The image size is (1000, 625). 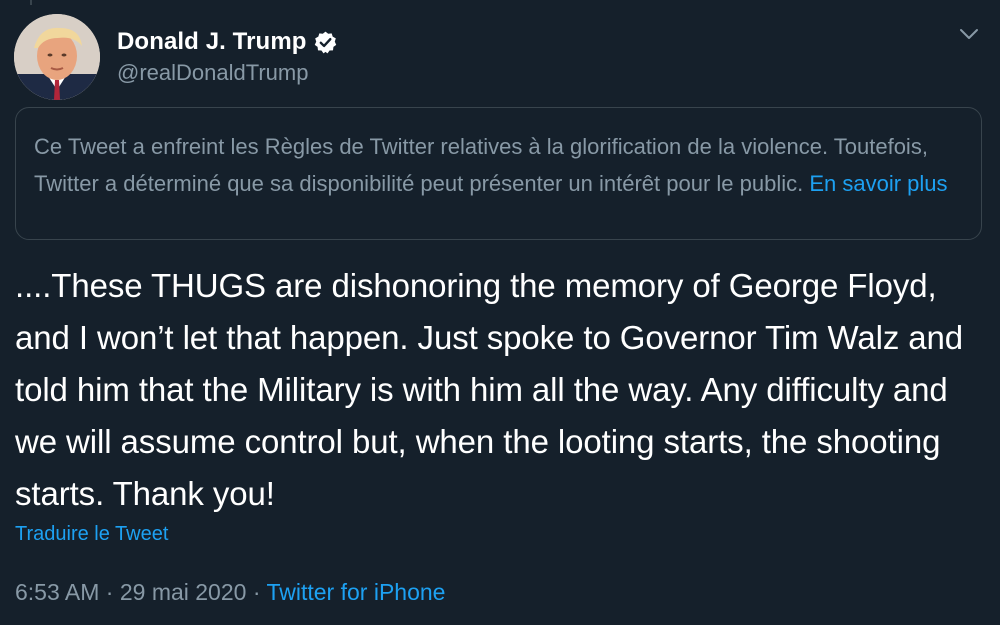 I want to click on translate-tweet-link: Traduire le Tweet, so click(x=91, y=534).